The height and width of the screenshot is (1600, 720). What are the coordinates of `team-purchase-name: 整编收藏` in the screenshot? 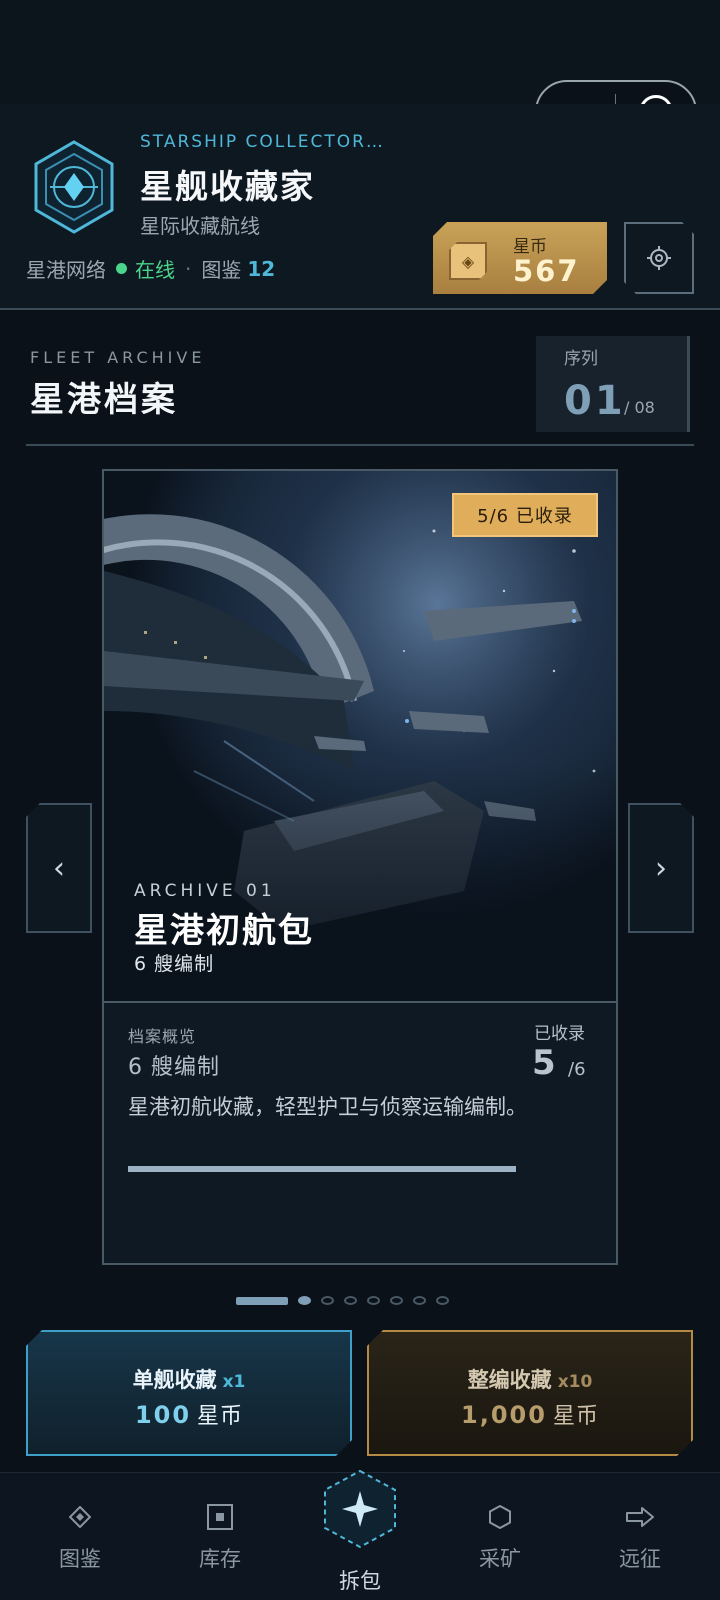 It's located at (509, 1380).